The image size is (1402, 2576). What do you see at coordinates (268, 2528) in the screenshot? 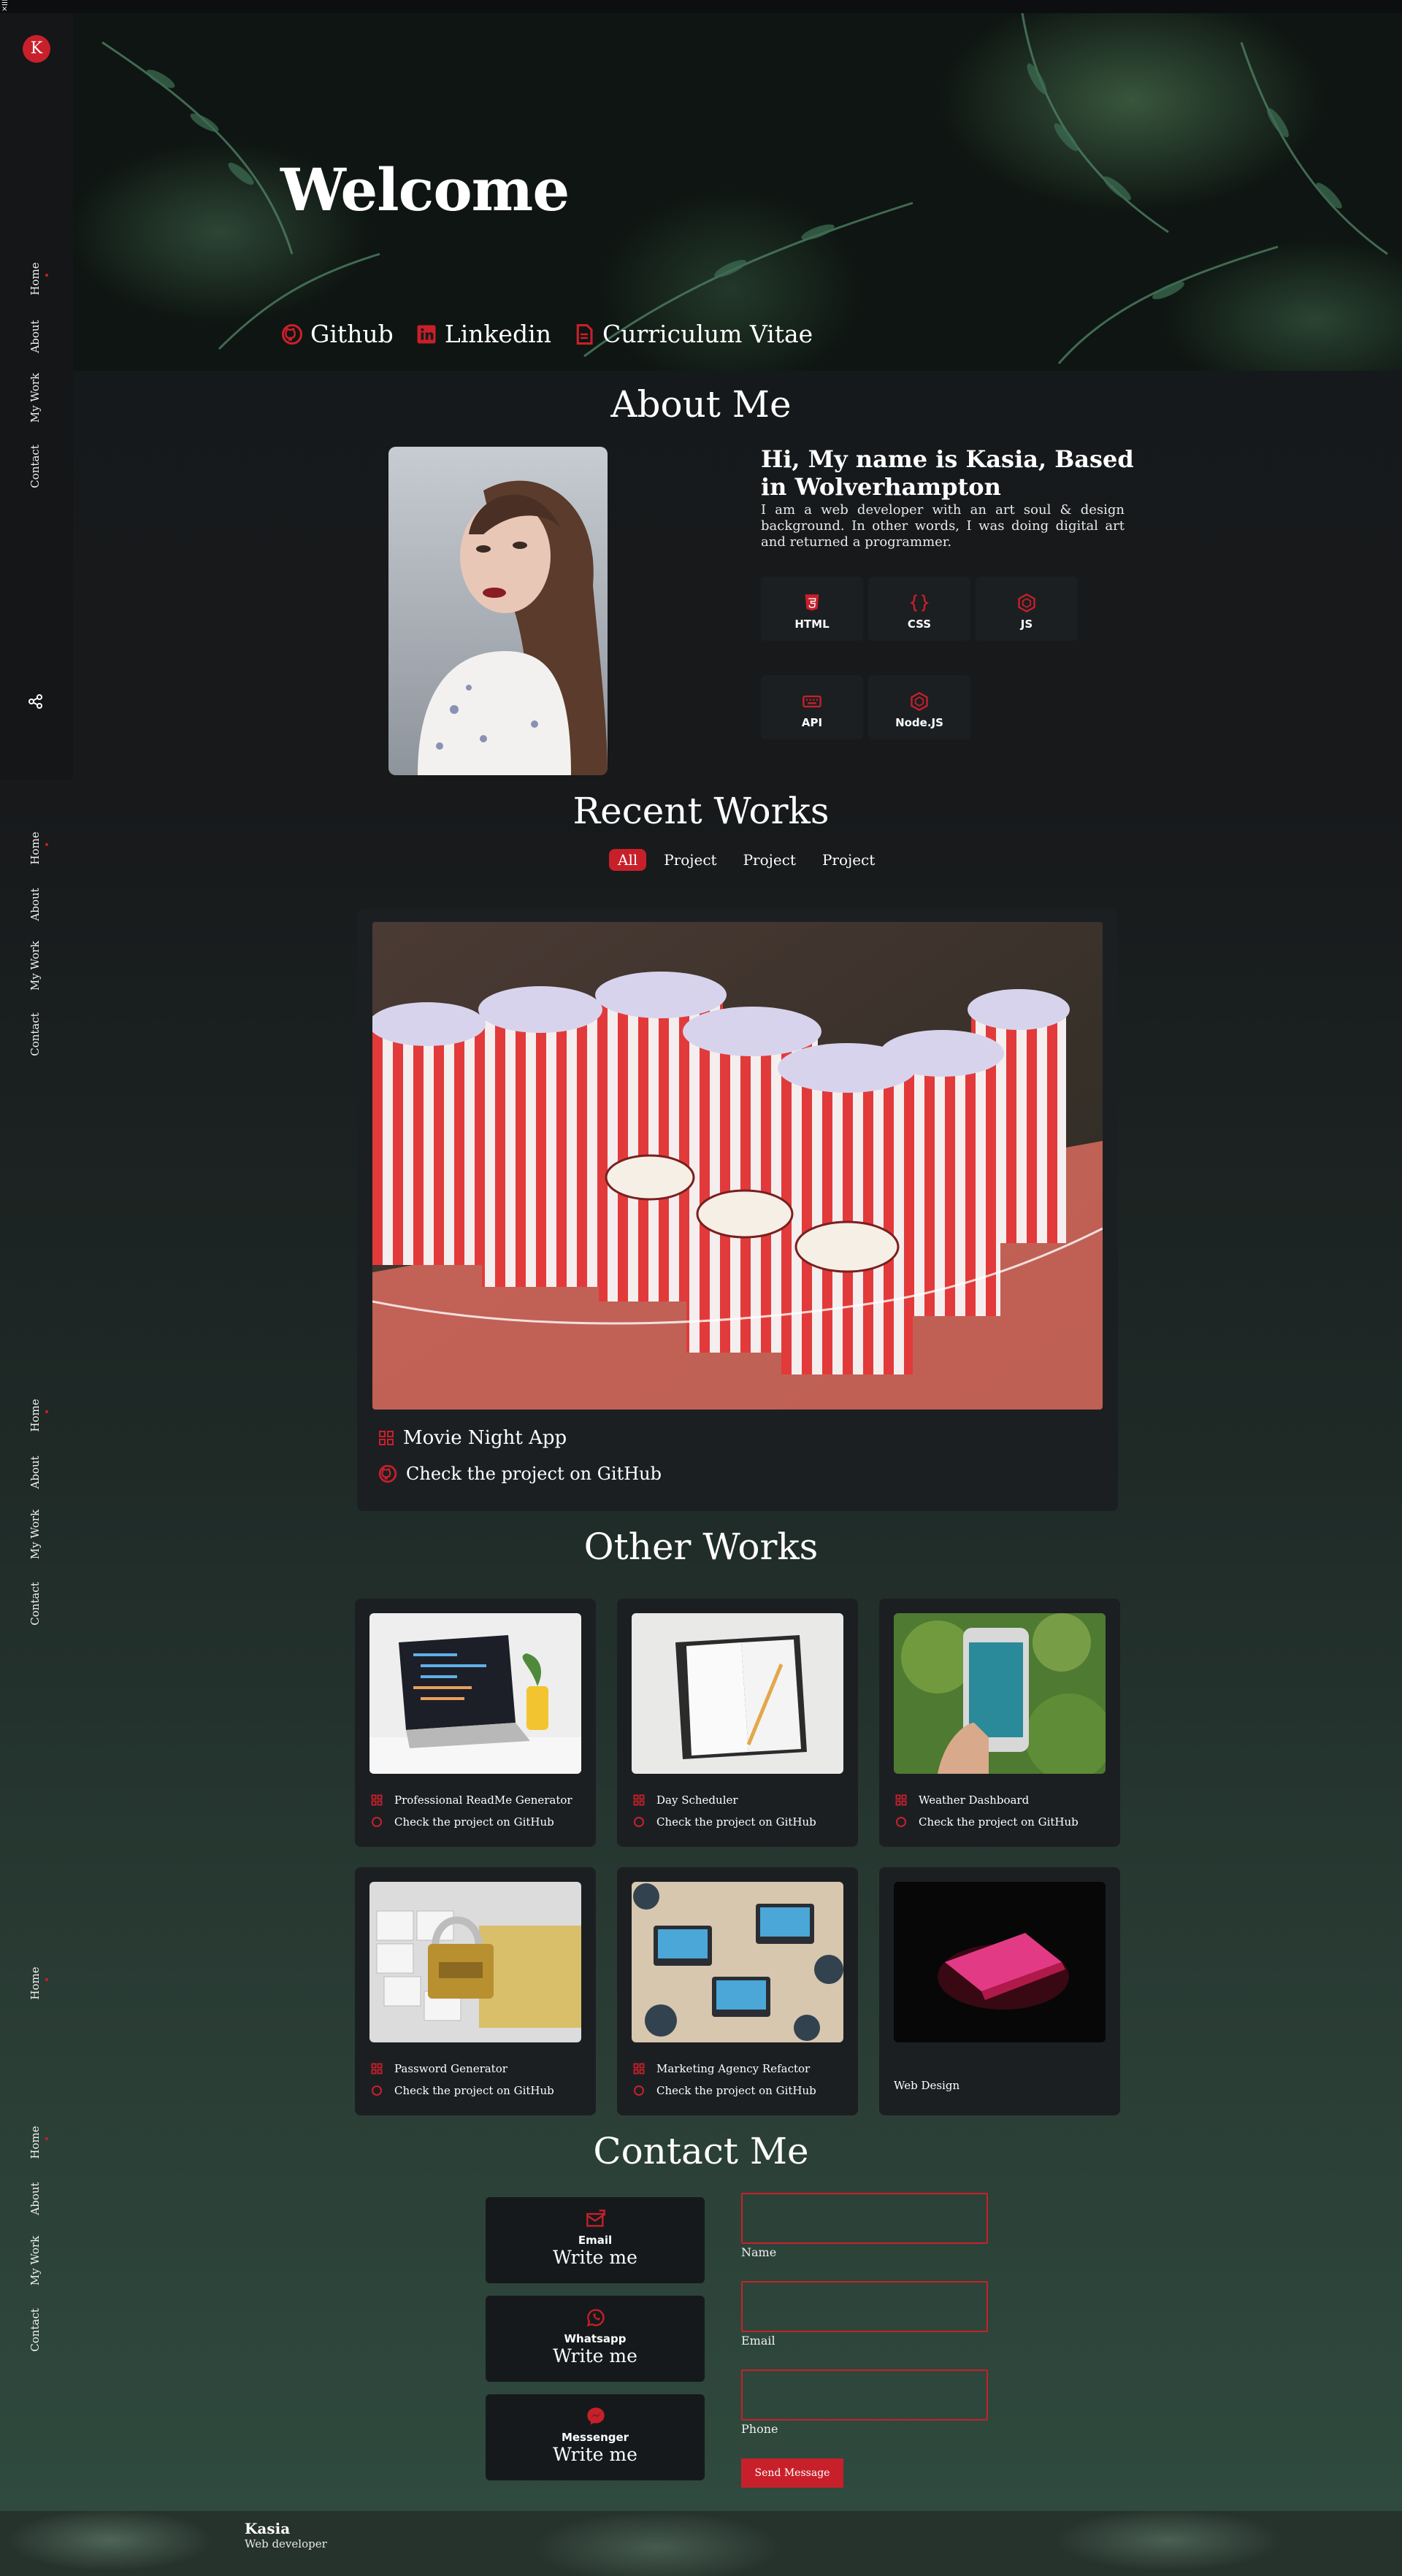
I see `footer-name: Kasia` at bounding box center [268, 2528].